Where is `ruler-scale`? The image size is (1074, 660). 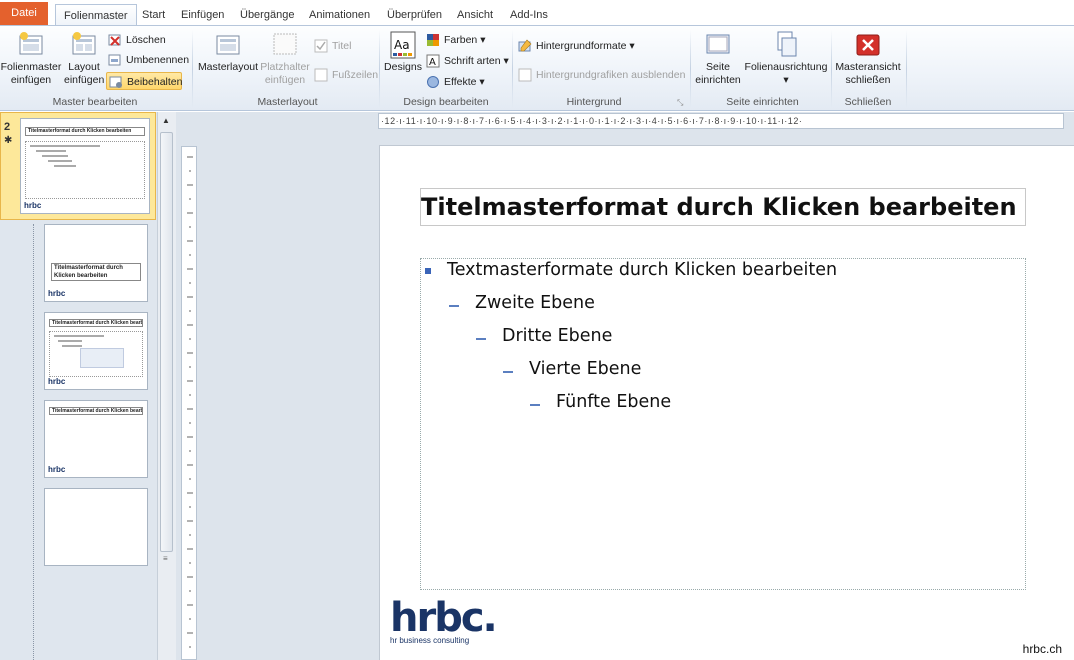 ruler-scale is located at coordinates (190, 402).